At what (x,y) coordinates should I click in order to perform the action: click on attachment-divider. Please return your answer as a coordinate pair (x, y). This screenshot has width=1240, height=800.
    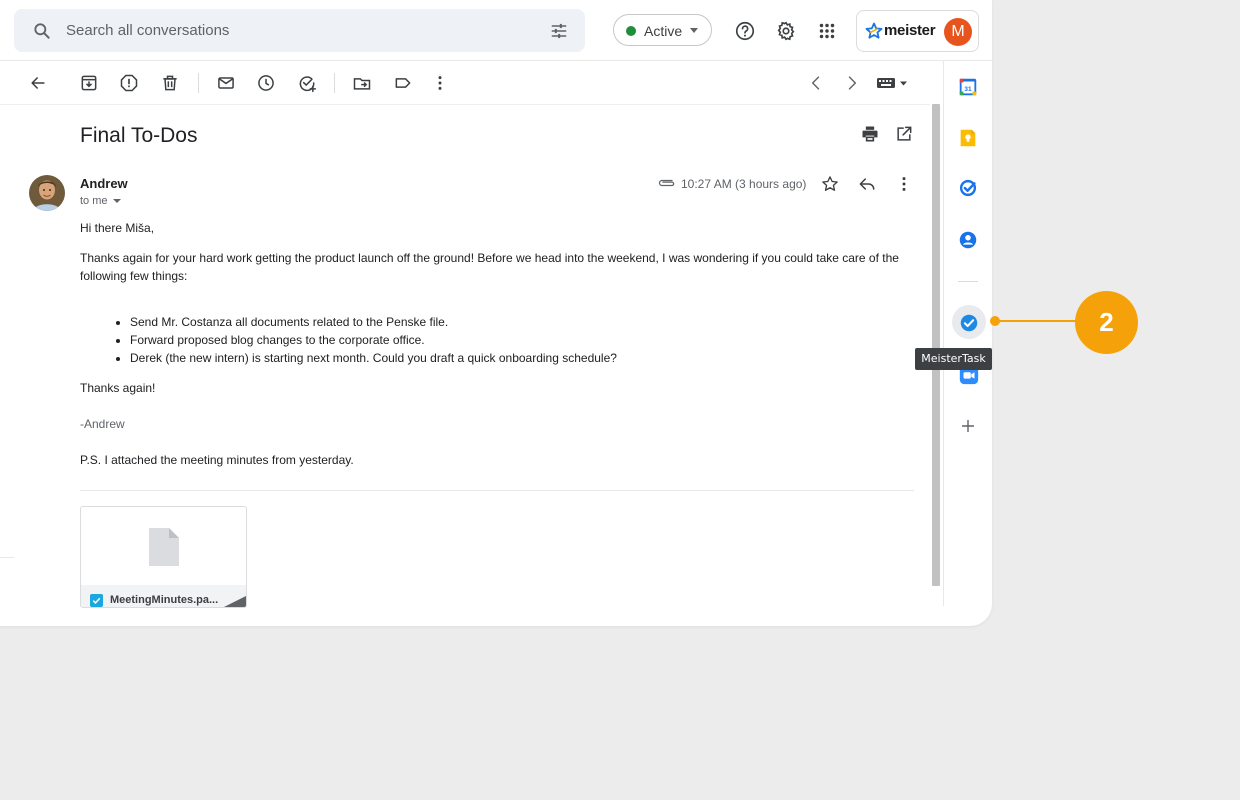
    Looking at the image, I should click on (497, 490).